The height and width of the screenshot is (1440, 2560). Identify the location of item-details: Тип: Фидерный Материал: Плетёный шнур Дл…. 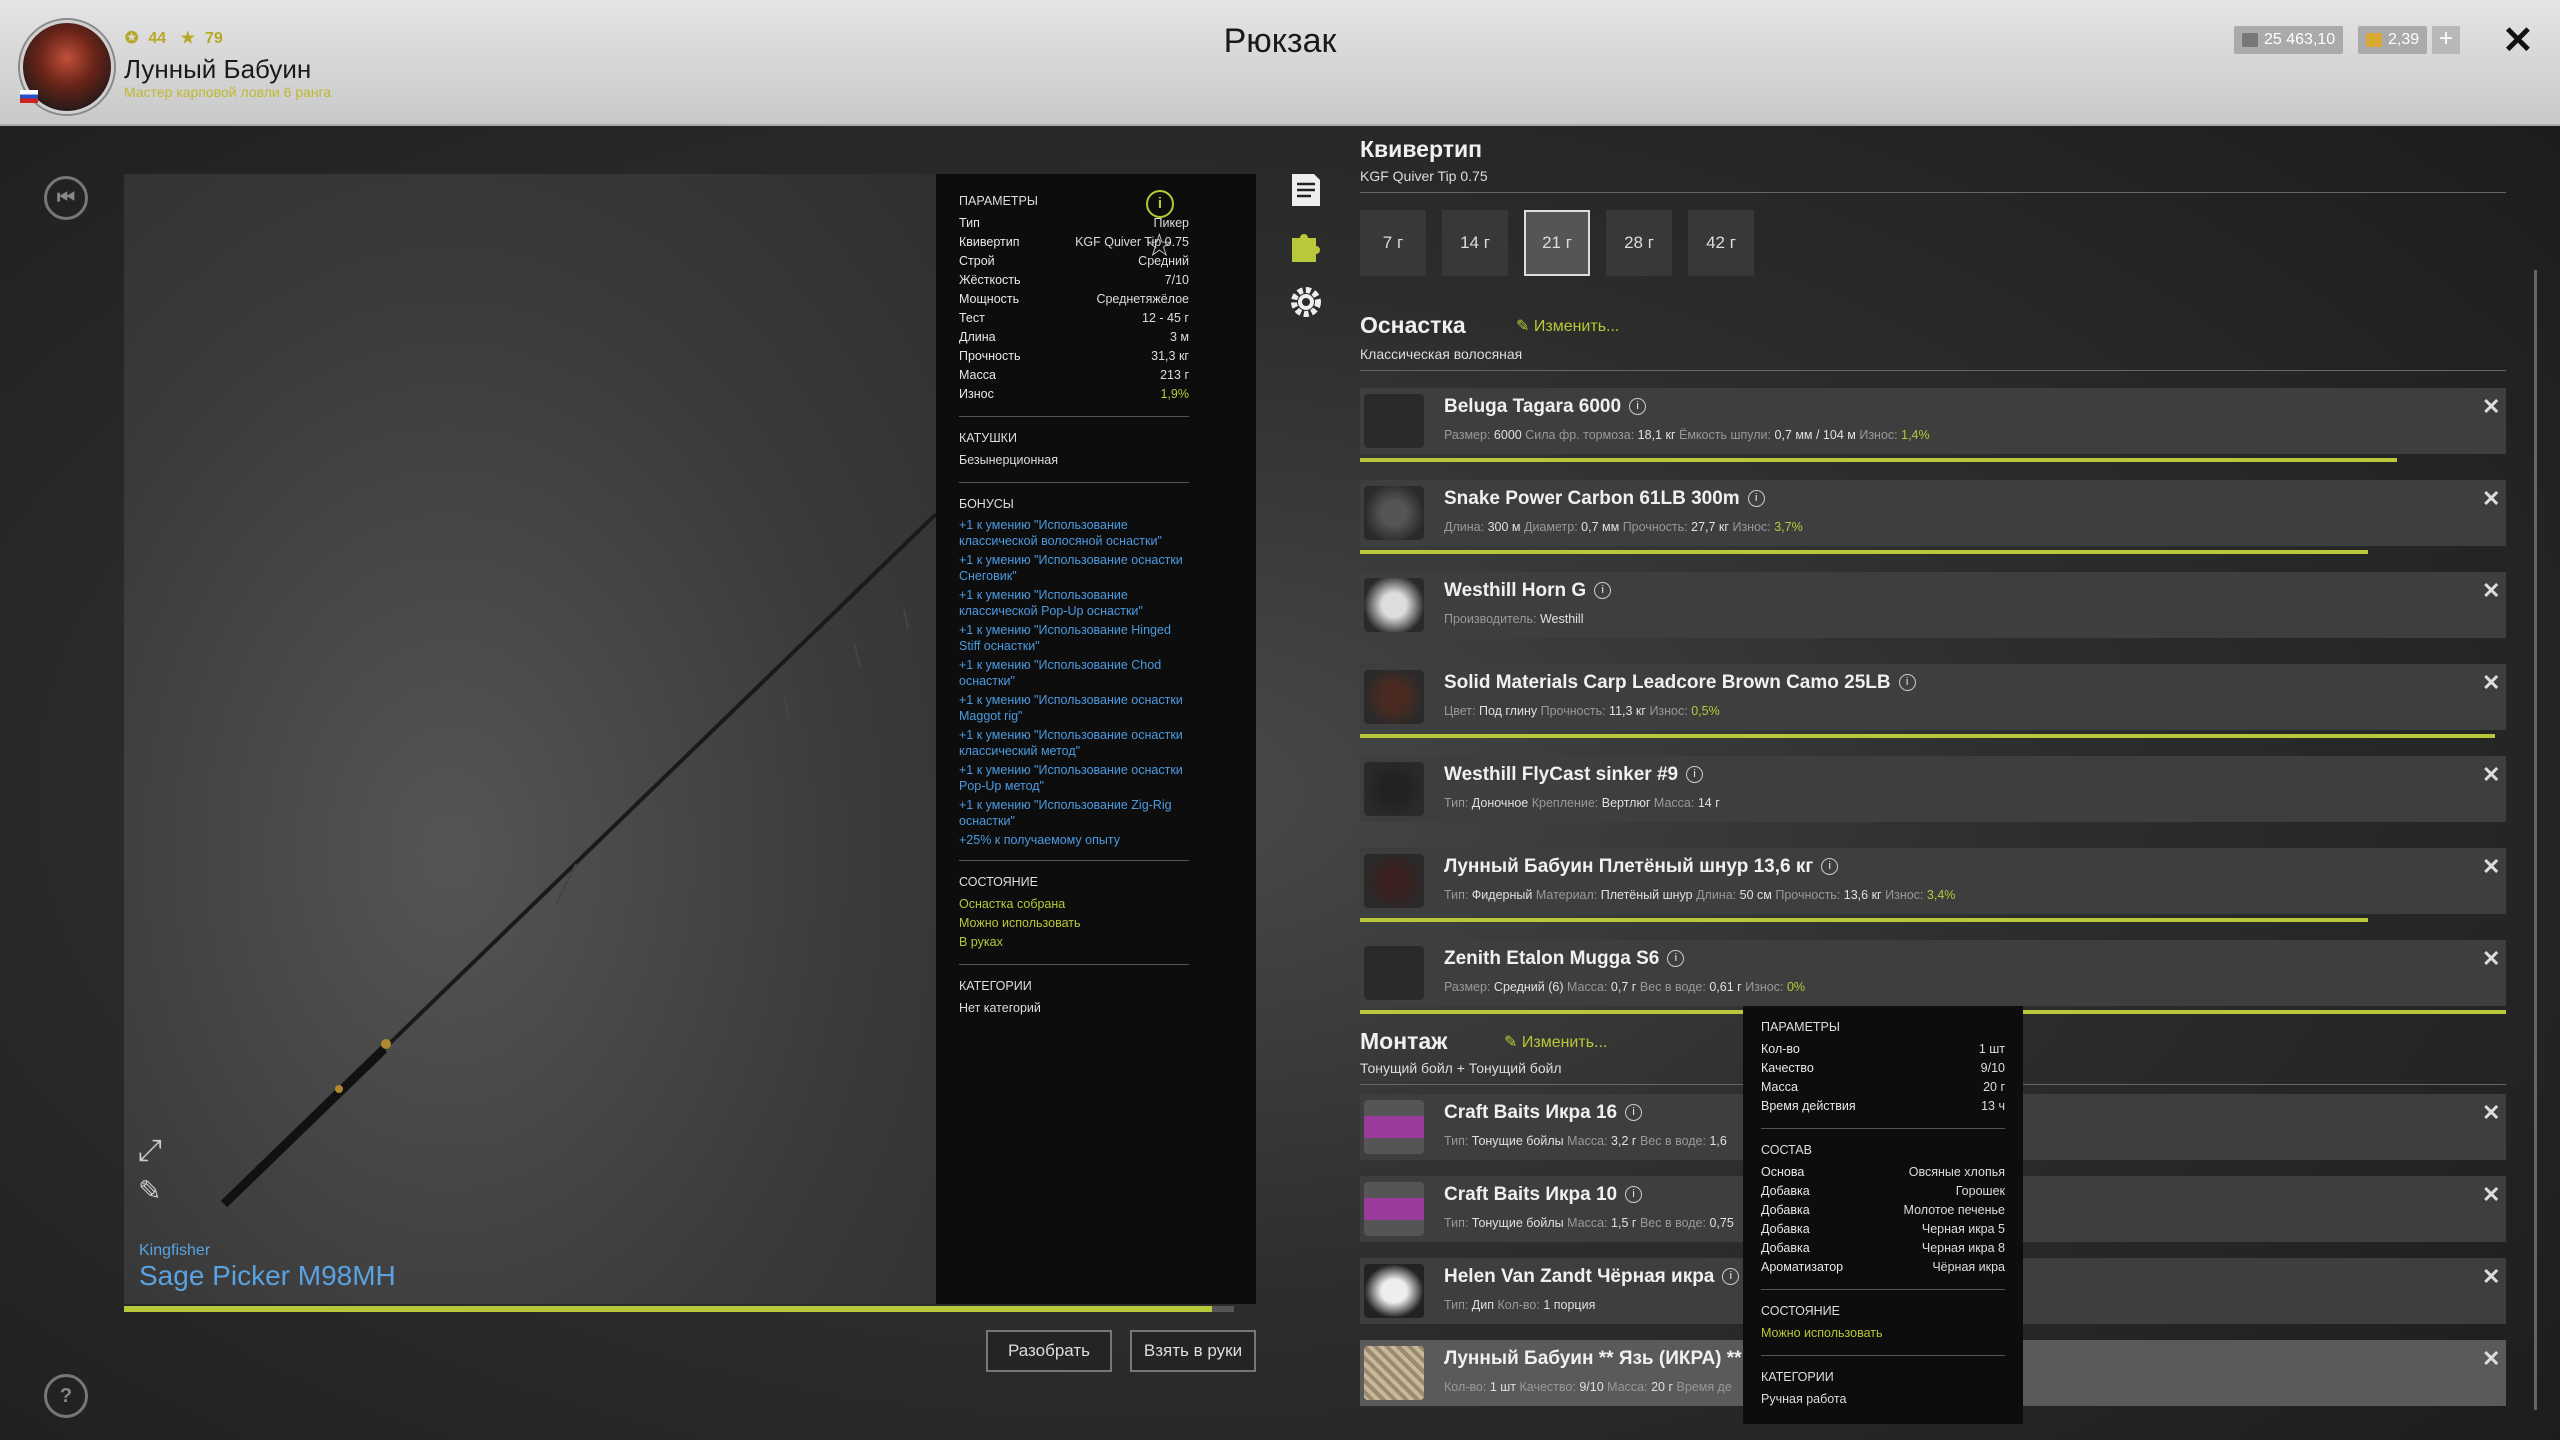
(1699, 895).